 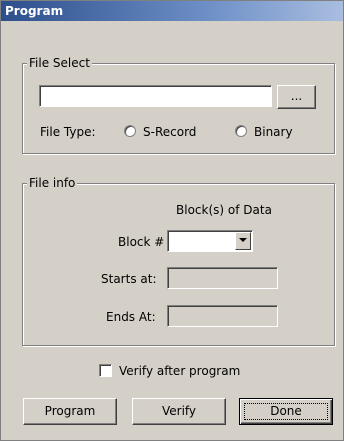 I want to click on starts-at-field, so click(x=222, y=278).